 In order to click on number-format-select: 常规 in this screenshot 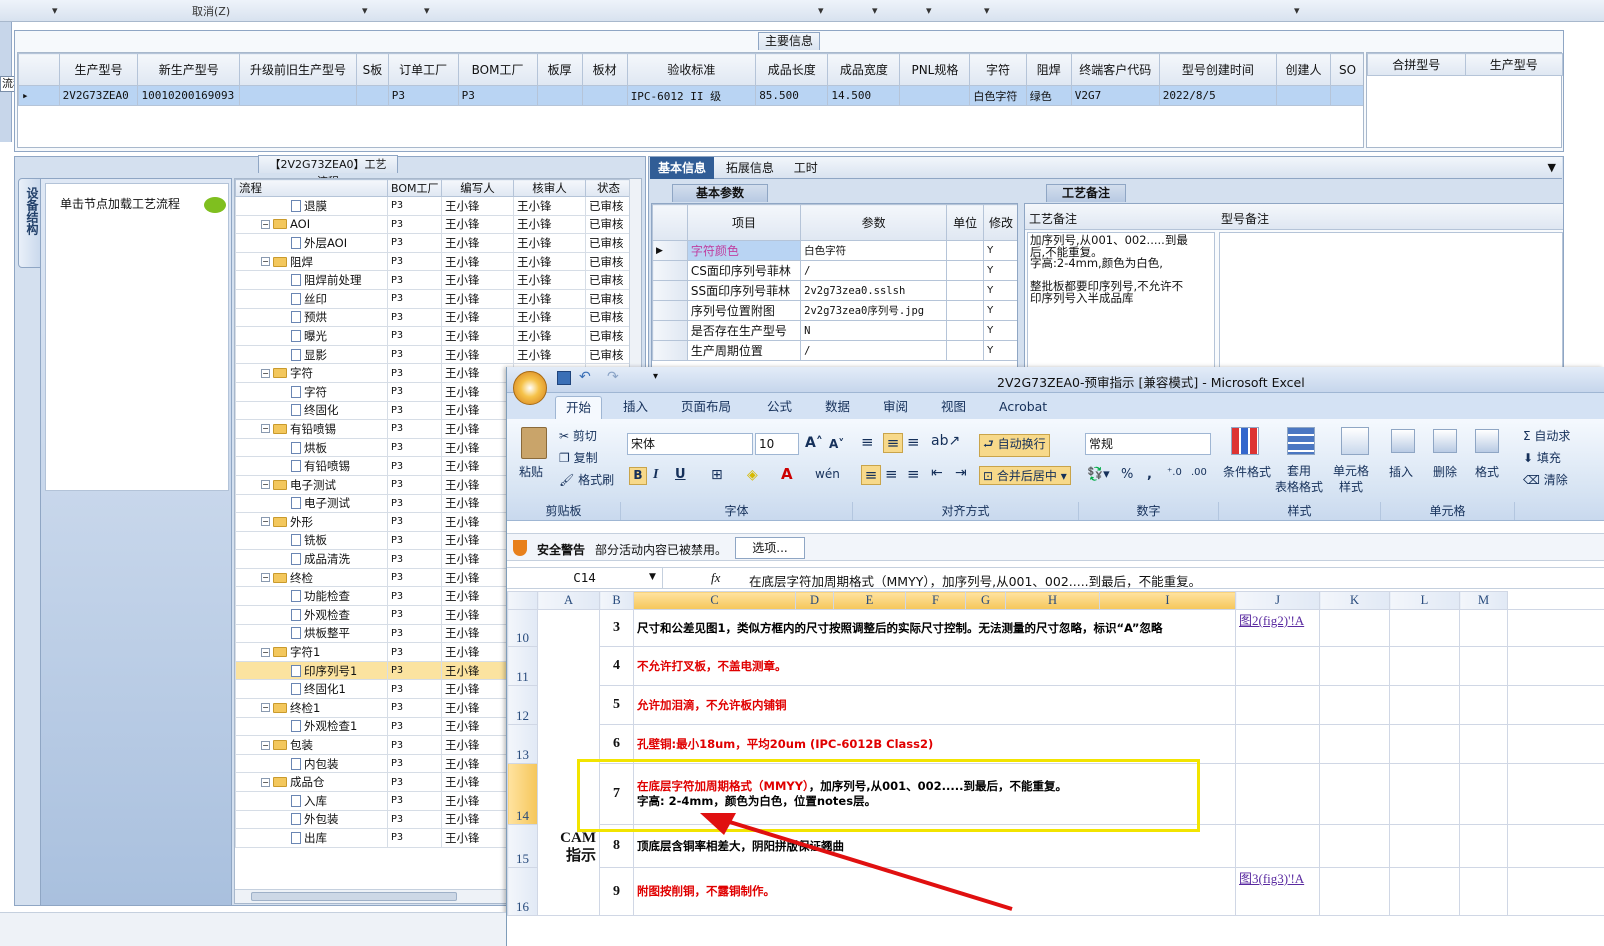, I will do `click(1148, 444)`.